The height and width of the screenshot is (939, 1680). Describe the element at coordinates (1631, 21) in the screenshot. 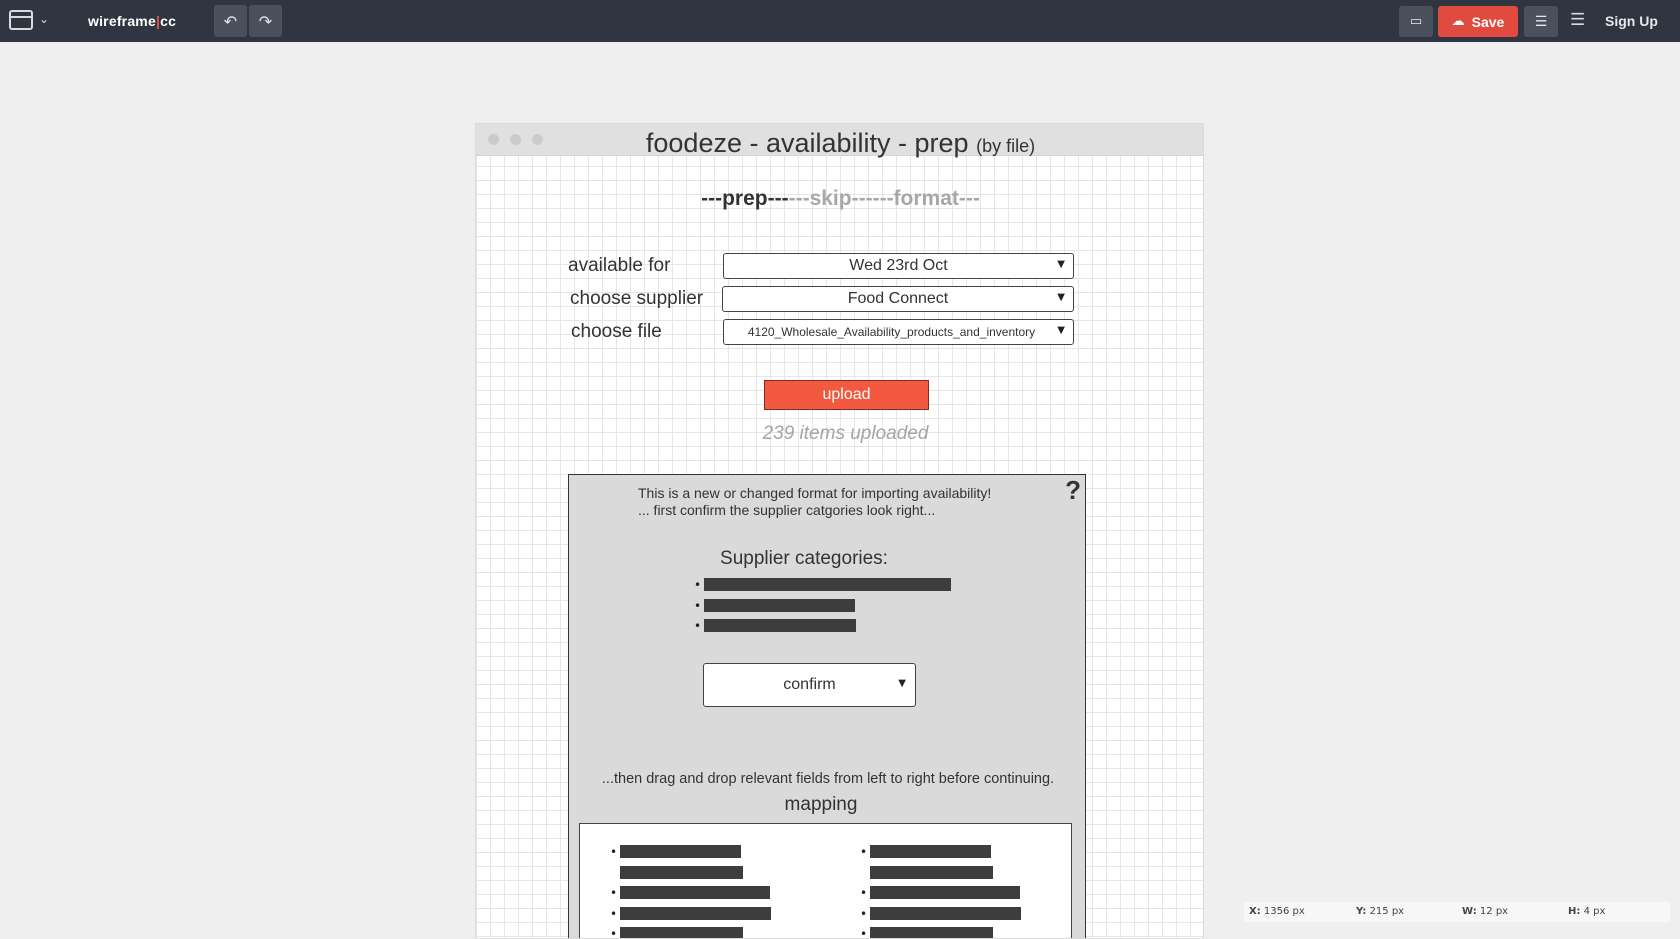

I see `sign-up-link: Sign Up` at that location.